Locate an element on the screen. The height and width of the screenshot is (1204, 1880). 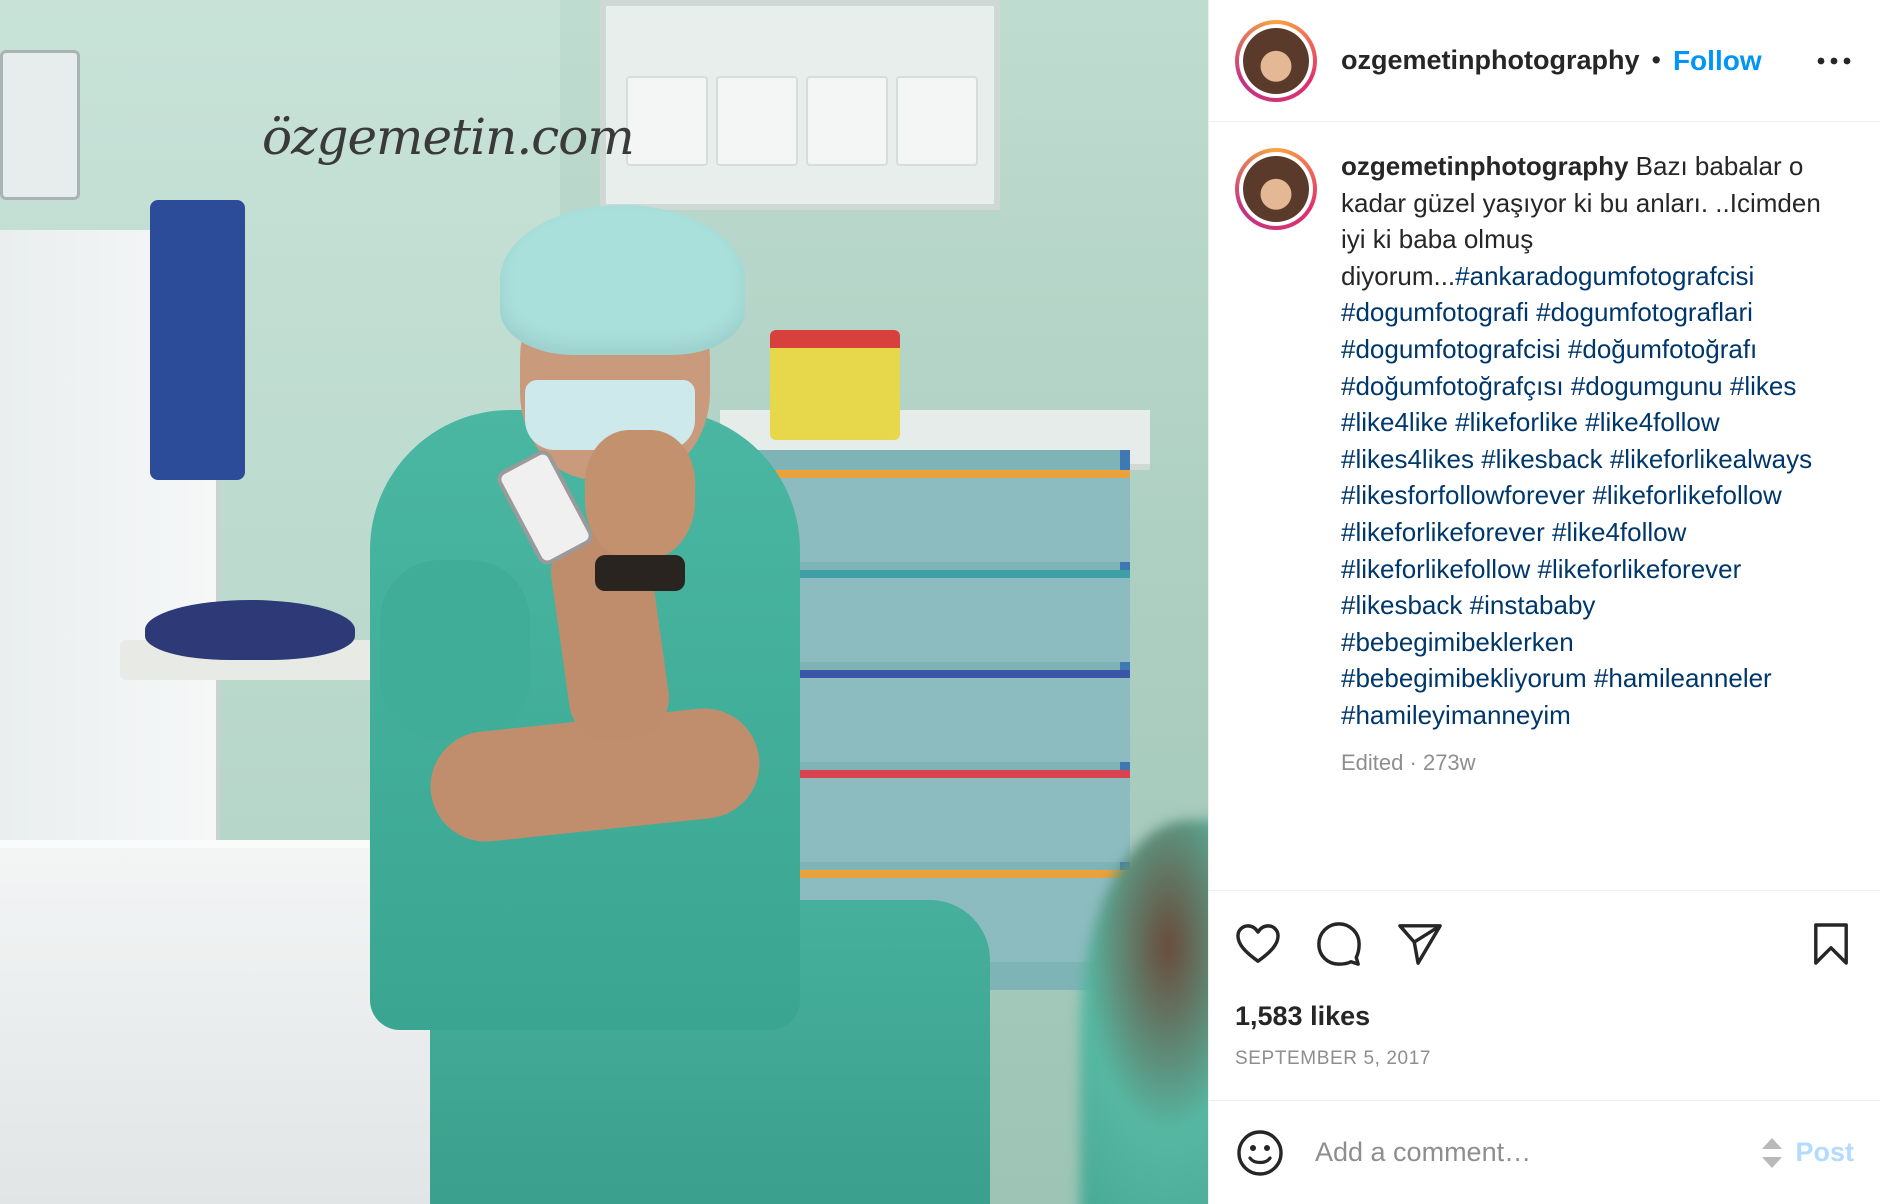
post-button-label: Post is located at coordinates (1824, 1152).